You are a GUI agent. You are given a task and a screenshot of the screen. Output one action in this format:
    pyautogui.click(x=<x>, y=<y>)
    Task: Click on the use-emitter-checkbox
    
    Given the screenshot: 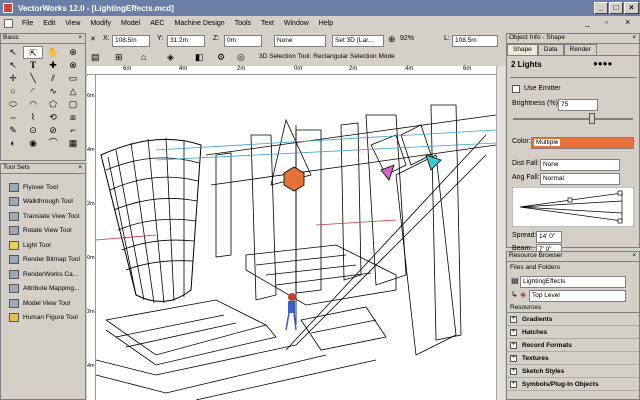 What is the action you would take?
    pyautogui.click(x=516, y=89)
    